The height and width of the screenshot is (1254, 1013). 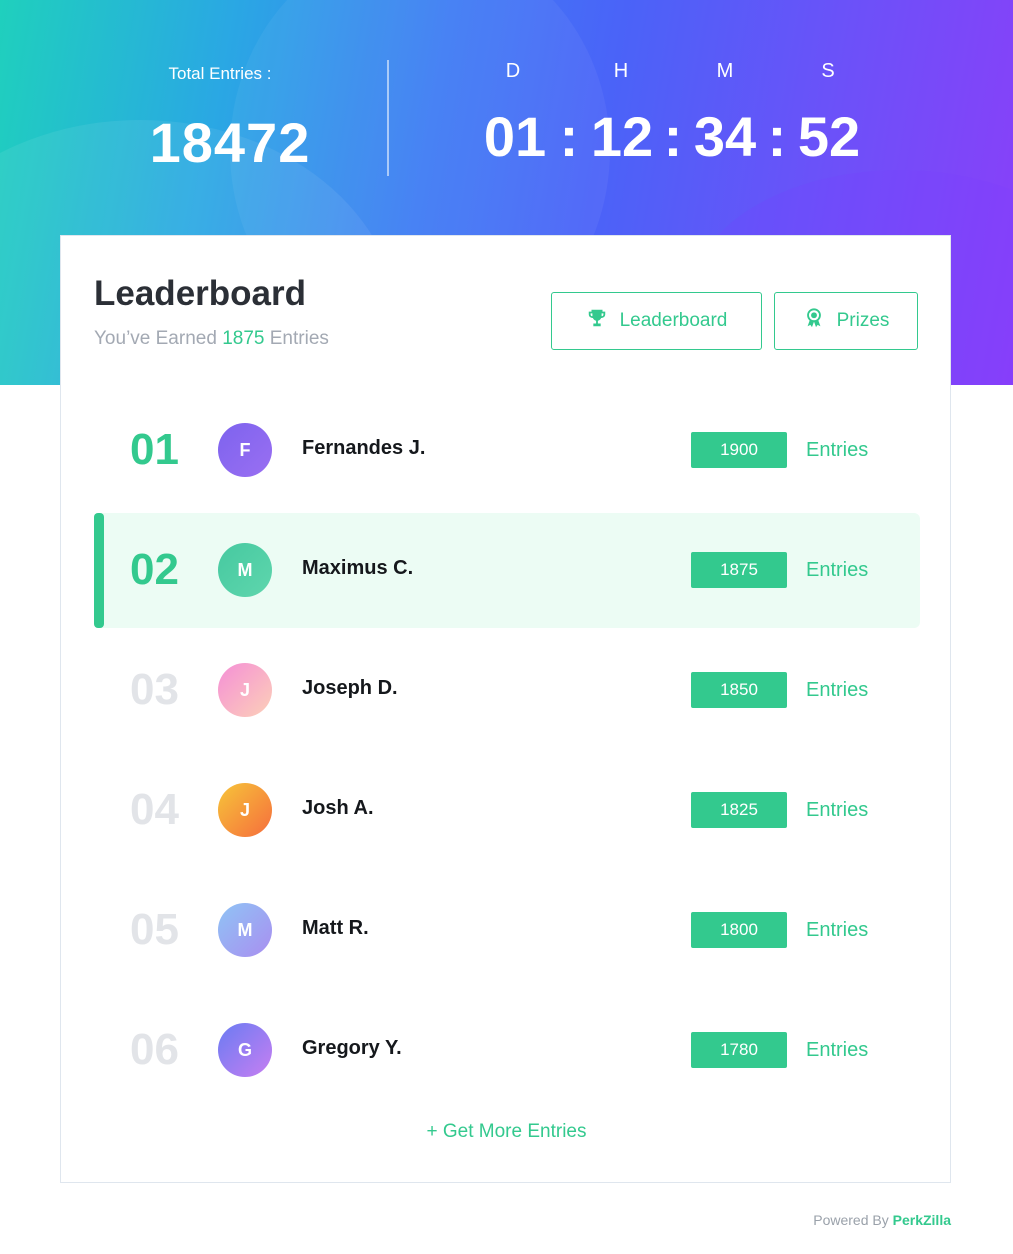 What do you see at coordinates (507, 930) in the screenshot?
I see `leaderboard-row: 05 M Matt R. 1800 Entries` at bounding box center [507, 930].